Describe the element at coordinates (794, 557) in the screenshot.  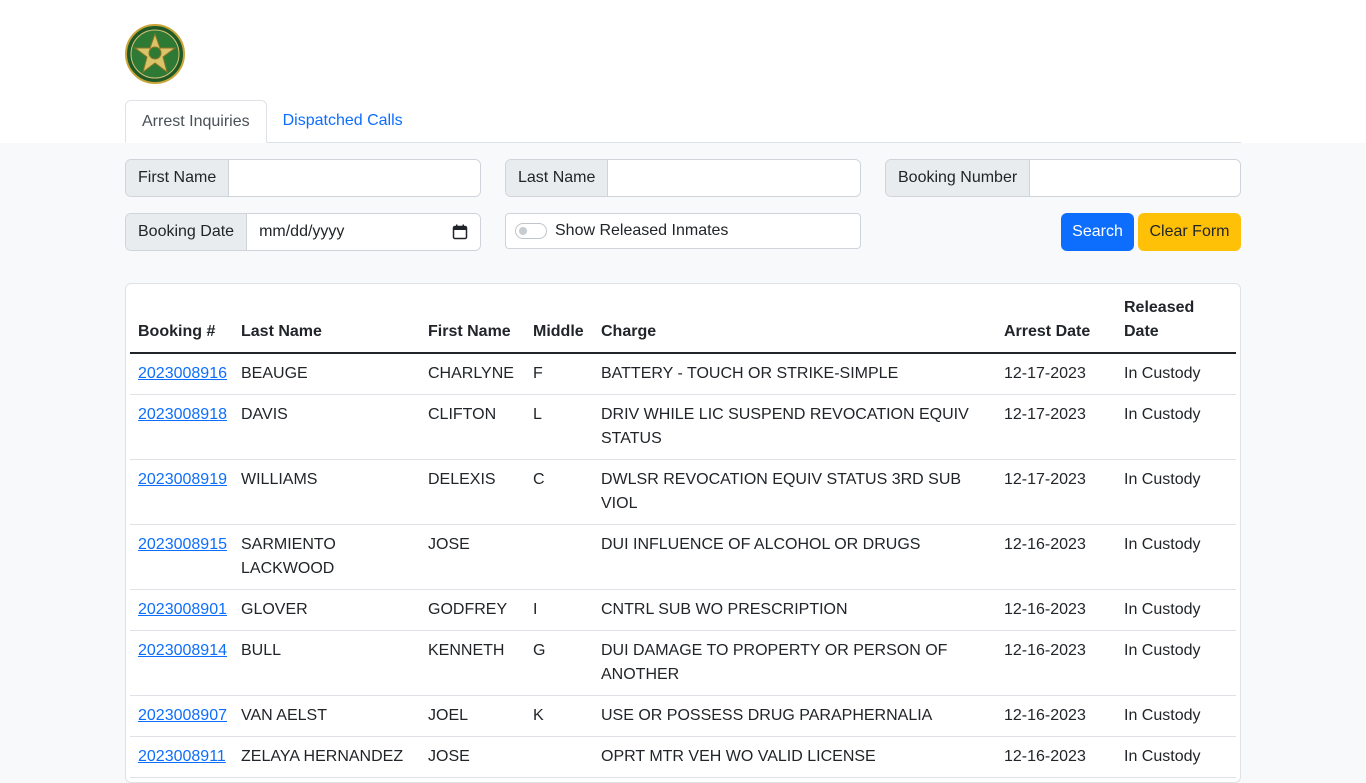
I see `cell-charge: DUI INFLUENCE OF ALCOHOL OR DRUGS` at that location.